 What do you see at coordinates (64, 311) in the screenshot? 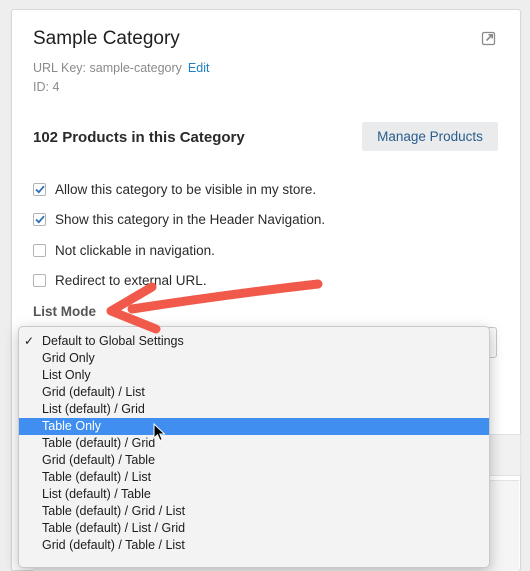
I see `list-mode-label: List Mode` at bounding box center [64, 311].